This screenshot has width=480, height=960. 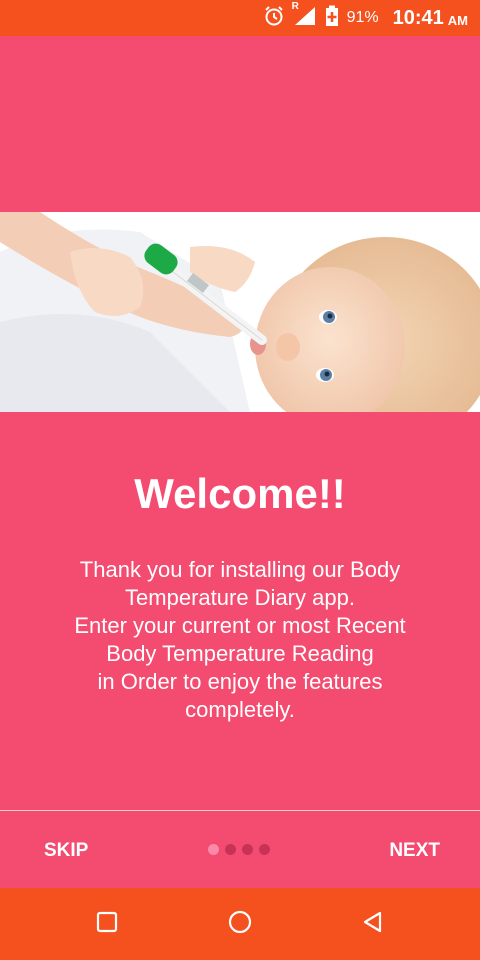 I want to click on recents-button, so click(x=107, y=924).